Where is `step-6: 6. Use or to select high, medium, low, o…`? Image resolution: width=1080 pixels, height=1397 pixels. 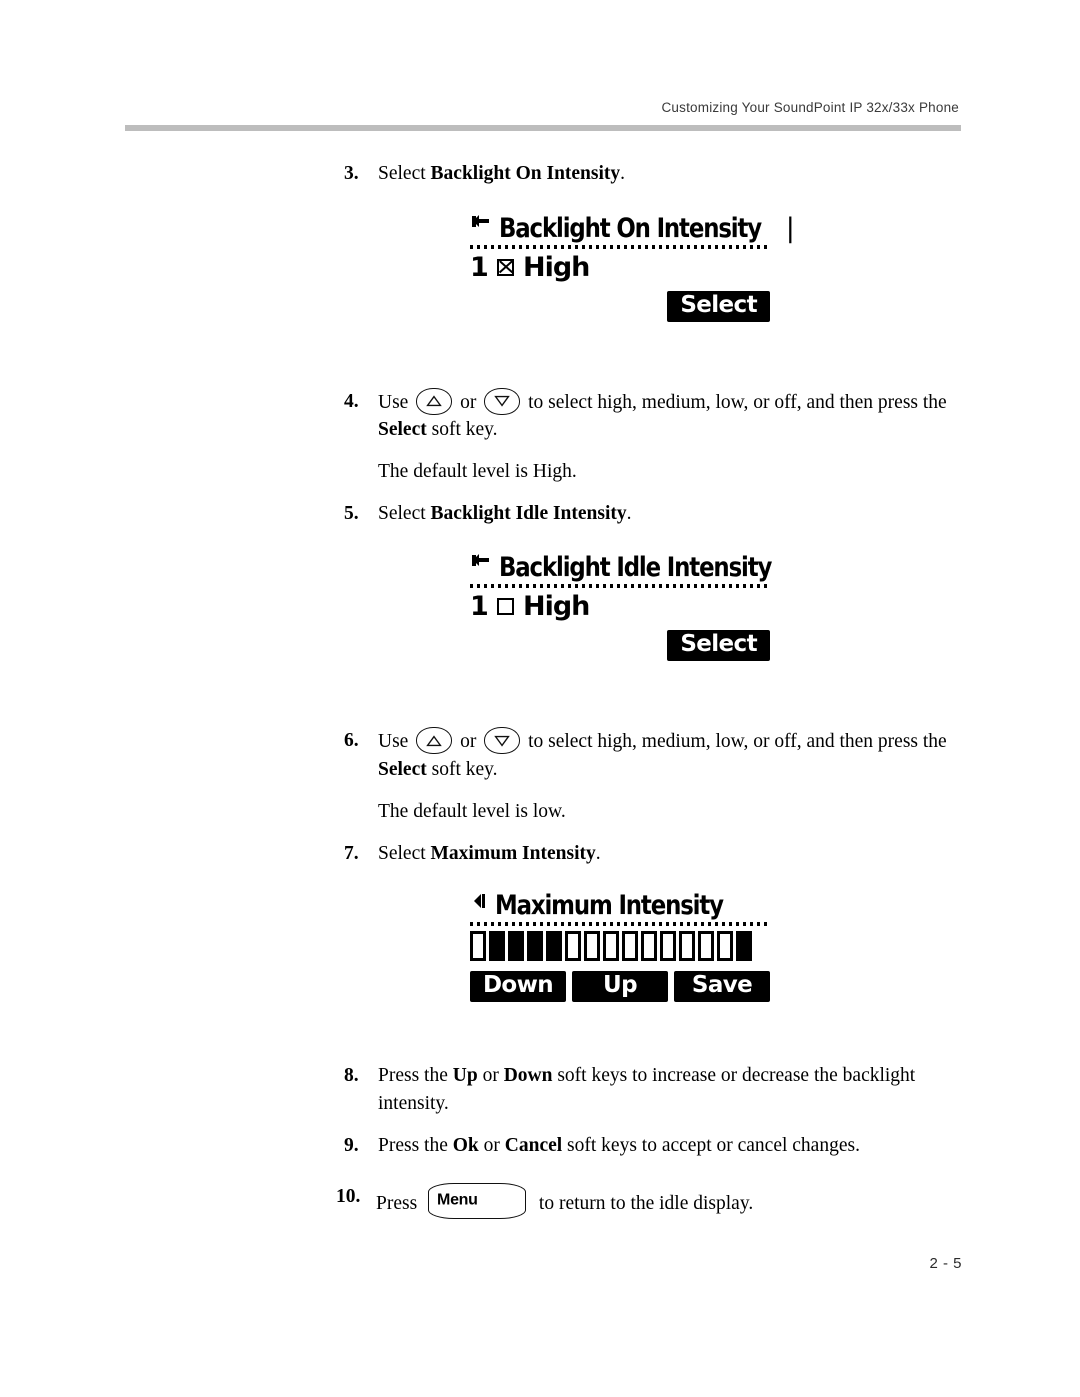 step-6: 6. Use or to select high, medium, low, o… is located at coordinates (540, 755).